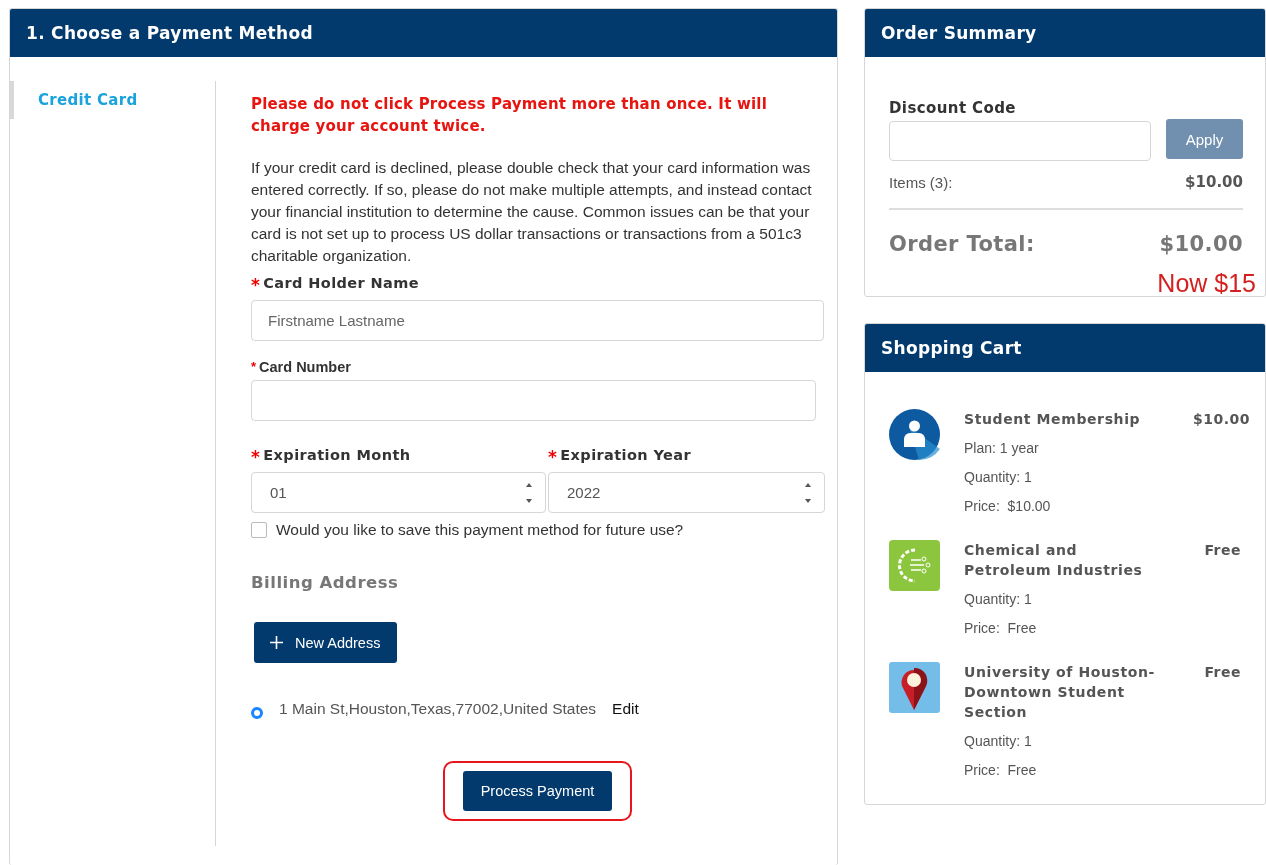 This screenshot has width=1266, height=865. Describe the element at coordinates (1214, 182) in the screenshot. I see `items-value: $10.00` at that location.